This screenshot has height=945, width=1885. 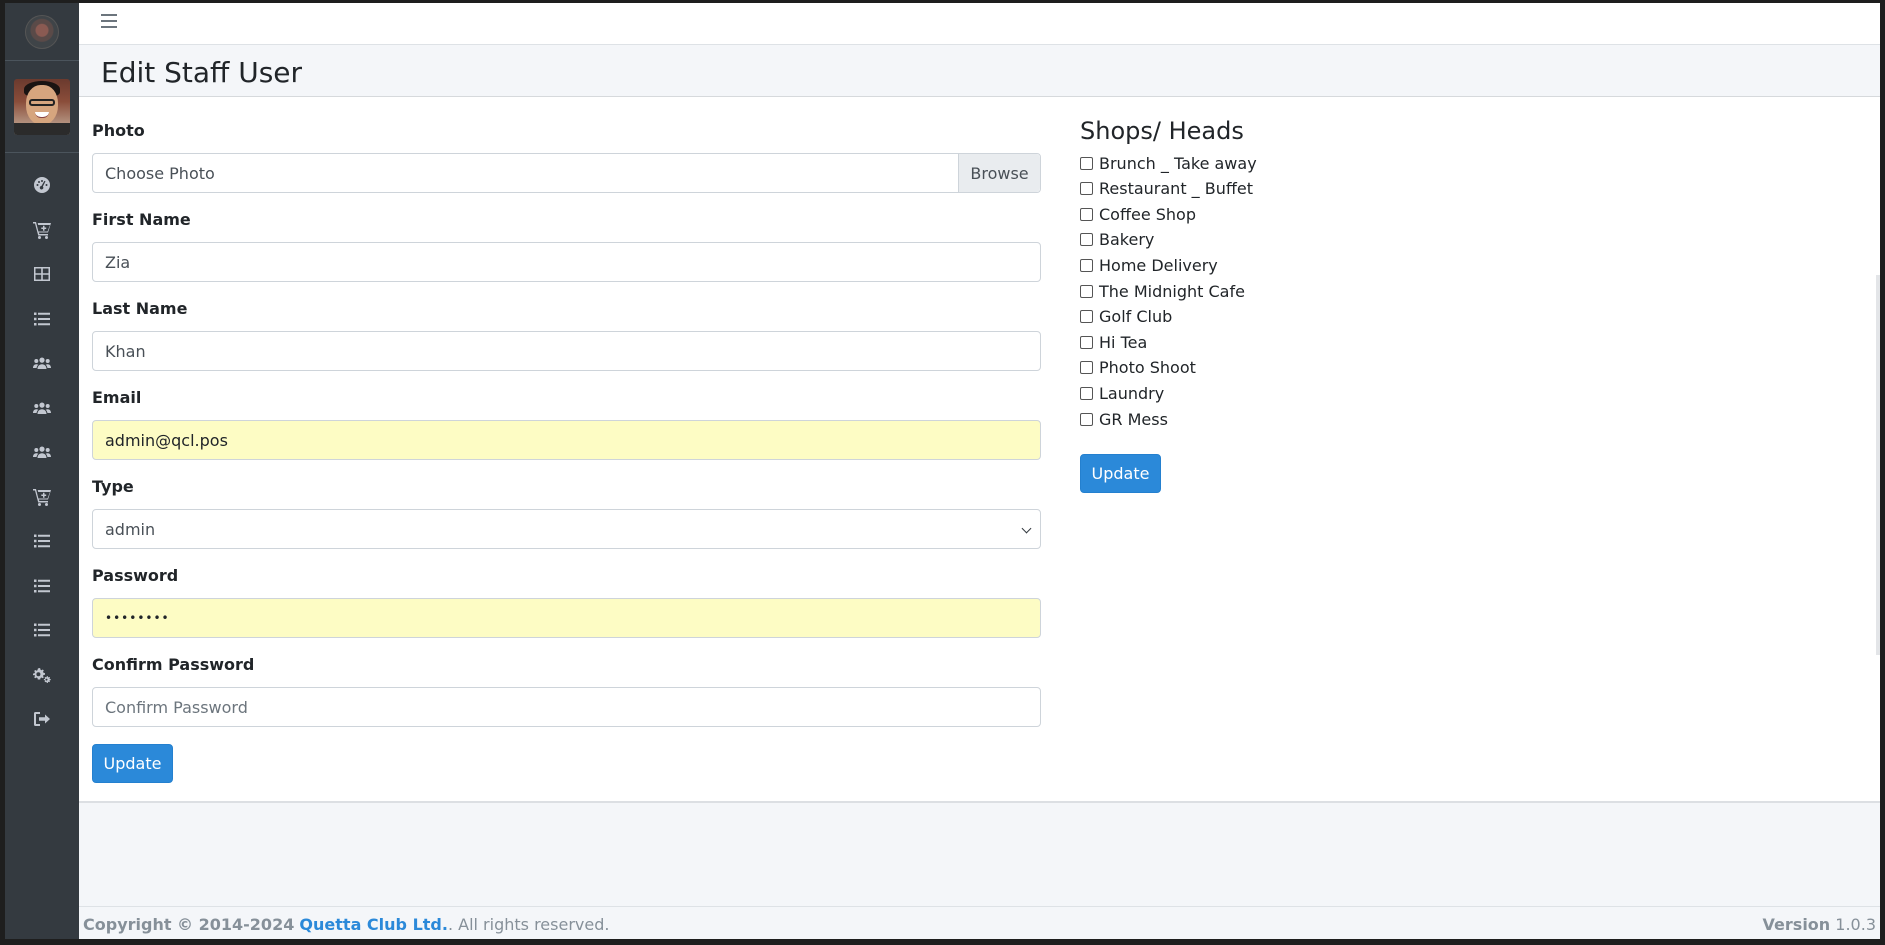 What do you see at coordinates (566, 173) in the screenshot?
I see `photo-file-input: Choose Photo Browse` at bounding box center [566, 173].